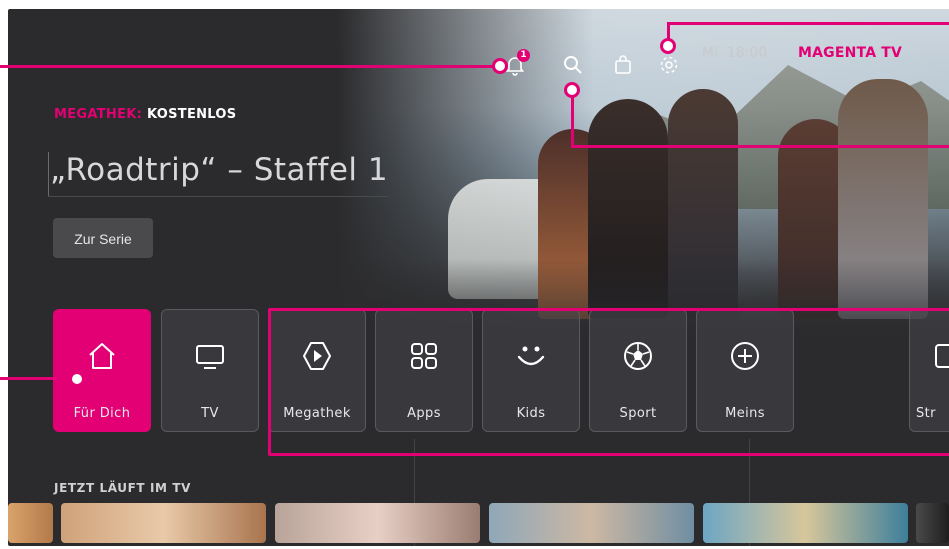 Image resolution: width=949 pixels, height=549 pixels. What do you see at coordinates (523, 55) in the screenshot?
I see `notification-badge: 1` at bounding box center [523, 55].